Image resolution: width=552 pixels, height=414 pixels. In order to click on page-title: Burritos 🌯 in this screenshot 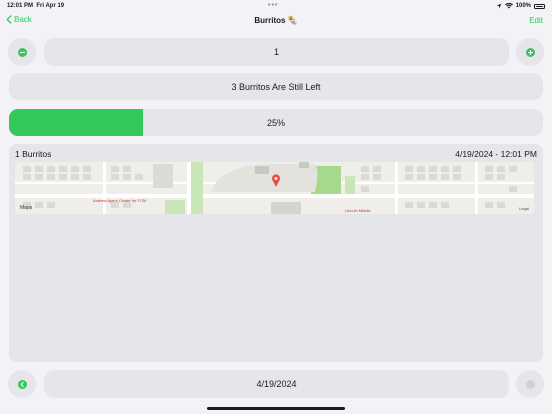, I will do `click(276, 20)`.